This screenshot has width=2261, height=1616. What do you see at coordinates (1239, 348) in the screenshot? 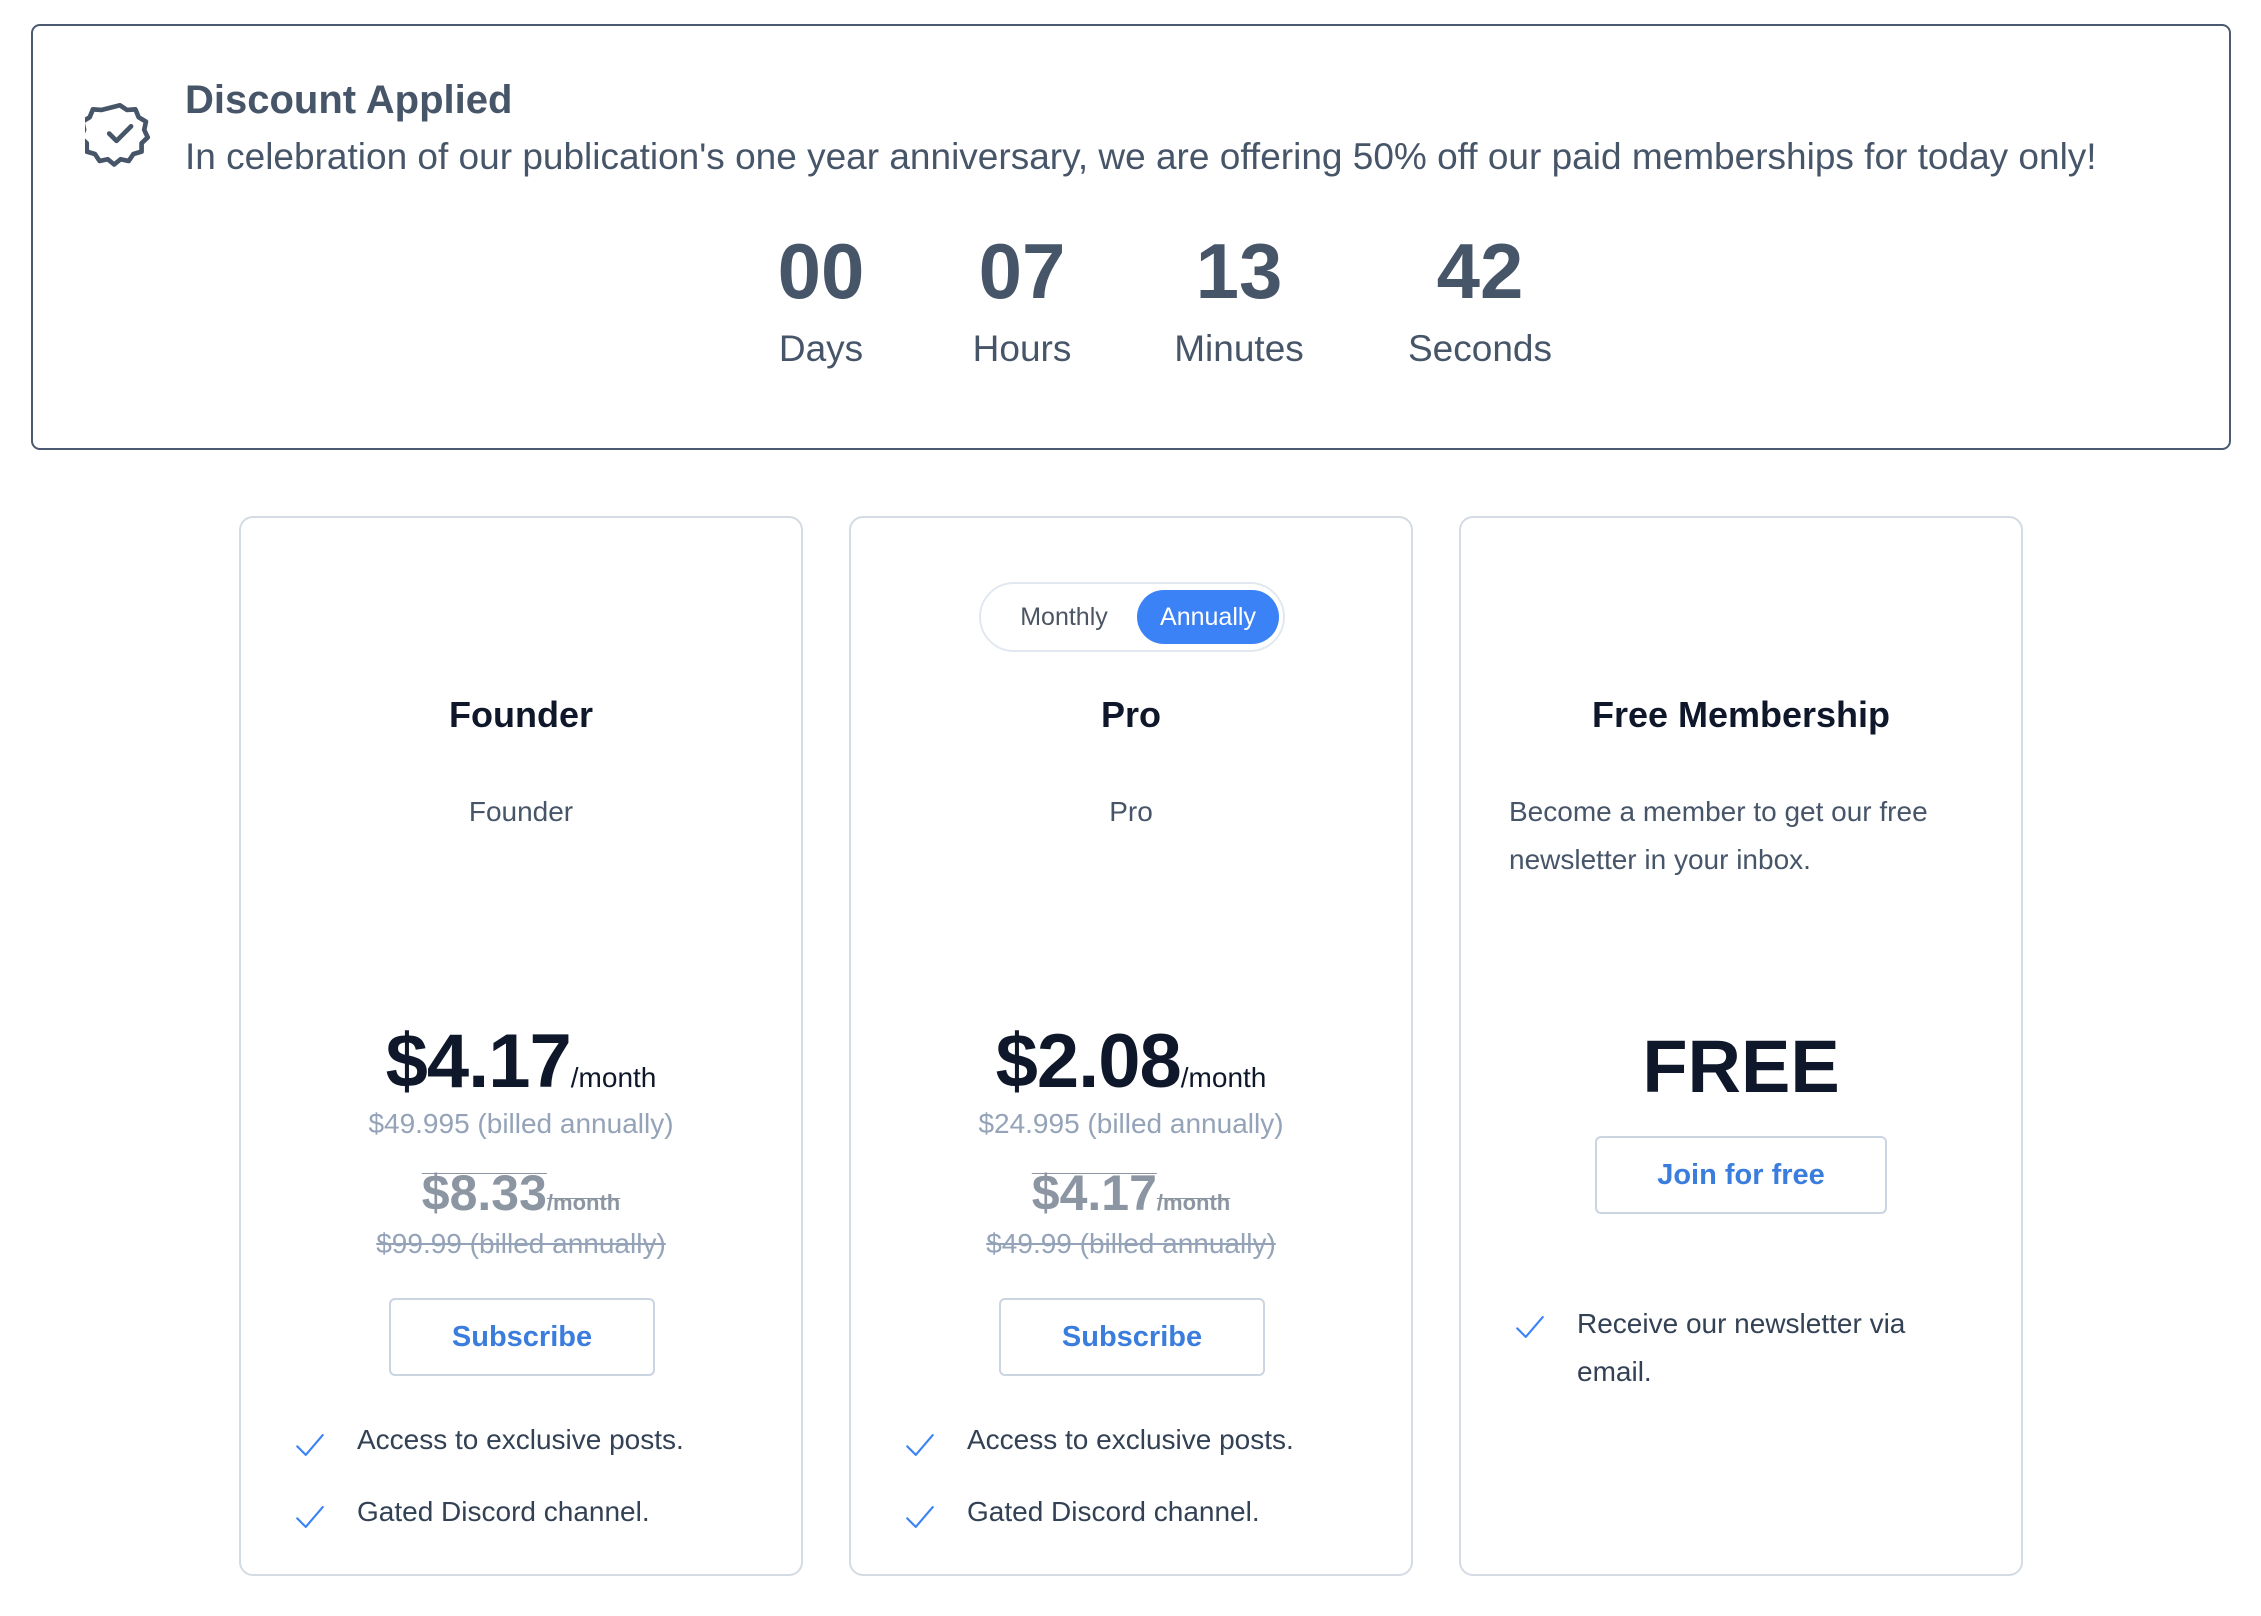
I see `countdown-minutes-label: Minutes` at bounding box center [1239, 348].